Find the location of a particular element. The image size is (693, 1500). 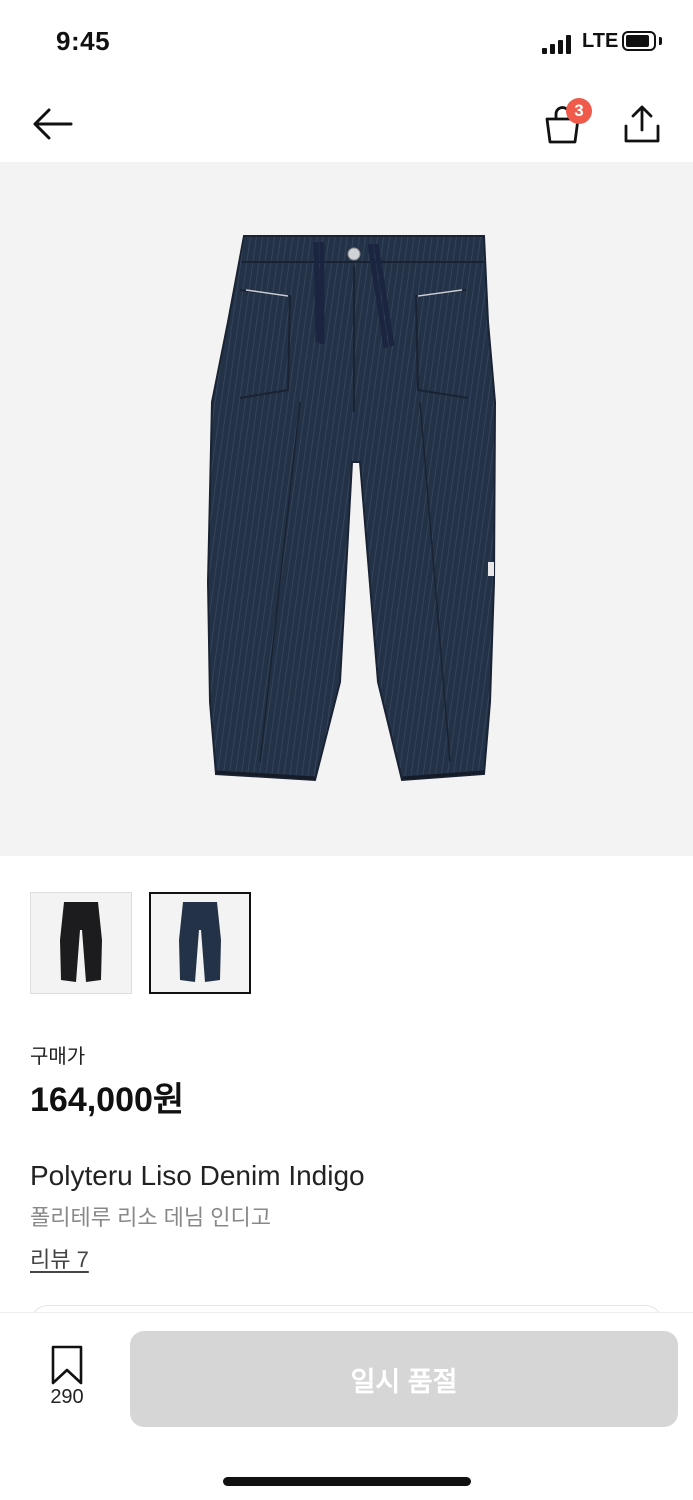

thumbnail-black is located at coordinates (81, 943).